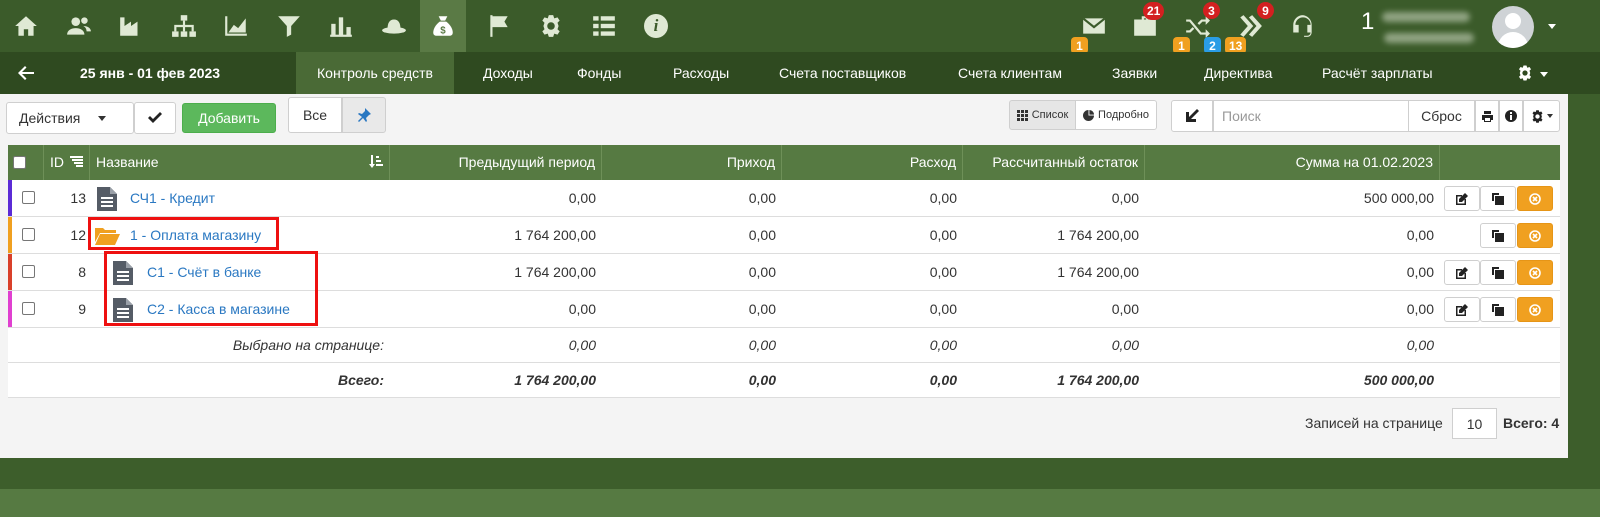 Image resolution: width=1600 pixels, height=517 pixels. What do you see at coordinates (1098, 380) in the screenshot?
I see `total-calc-balance: 1 764 200,00` at bounding box center [1098, 380].